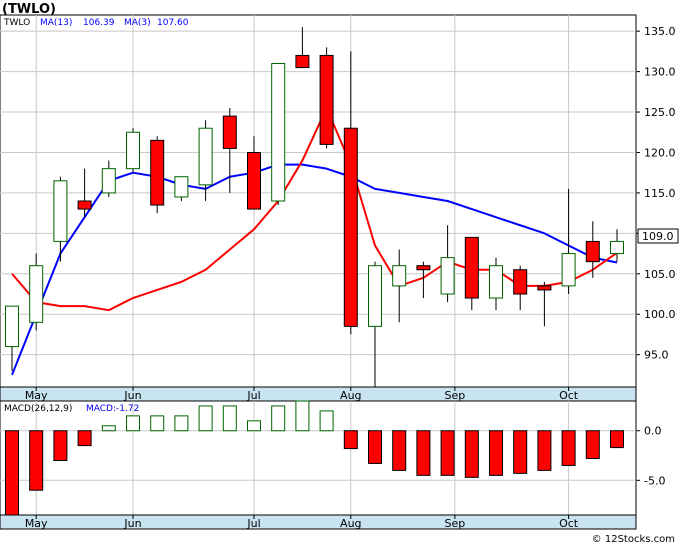 This screenshot has height=550, width=680. I want to click on macd-x-label-1: Jun, so click(132, 523).